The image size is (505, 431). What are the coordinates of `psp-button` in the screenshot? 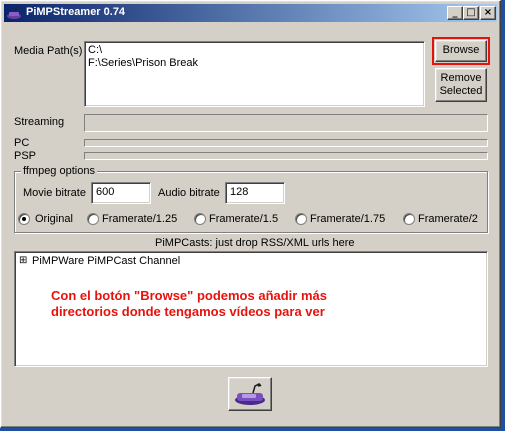 It's located at (250, 394).